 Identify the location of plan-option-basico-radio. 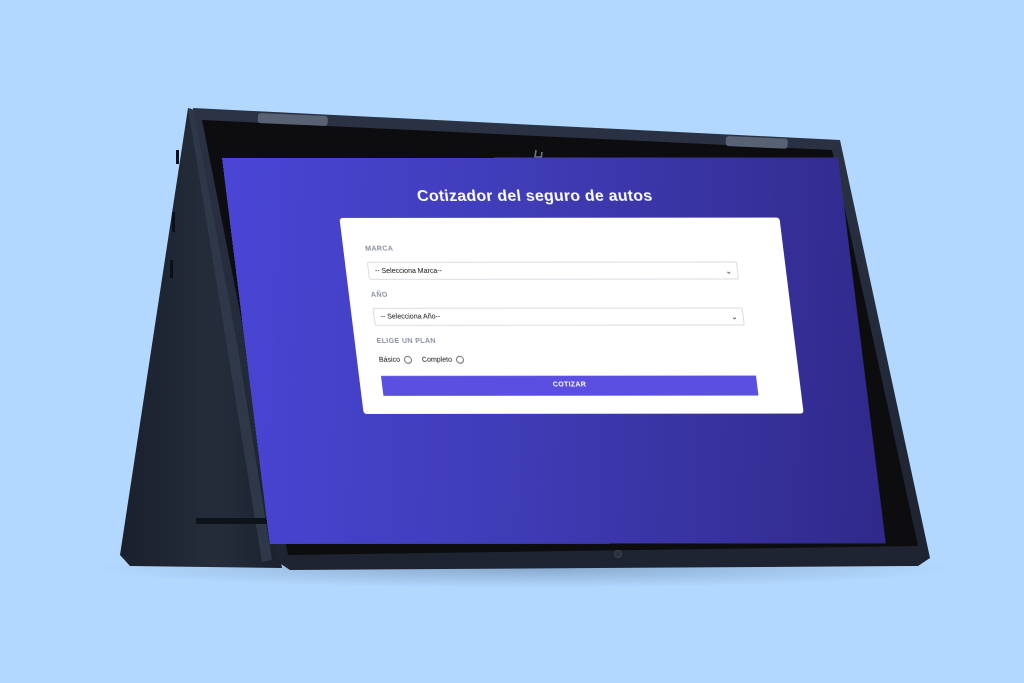
(408, 359).